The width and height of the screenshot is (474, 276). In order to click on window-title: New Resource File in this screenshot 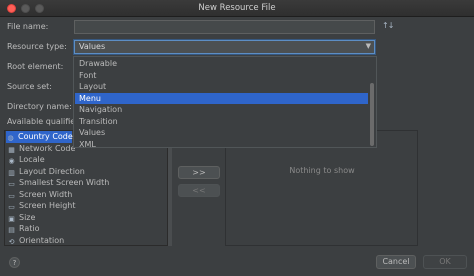, I will do `click(237, 8)`.